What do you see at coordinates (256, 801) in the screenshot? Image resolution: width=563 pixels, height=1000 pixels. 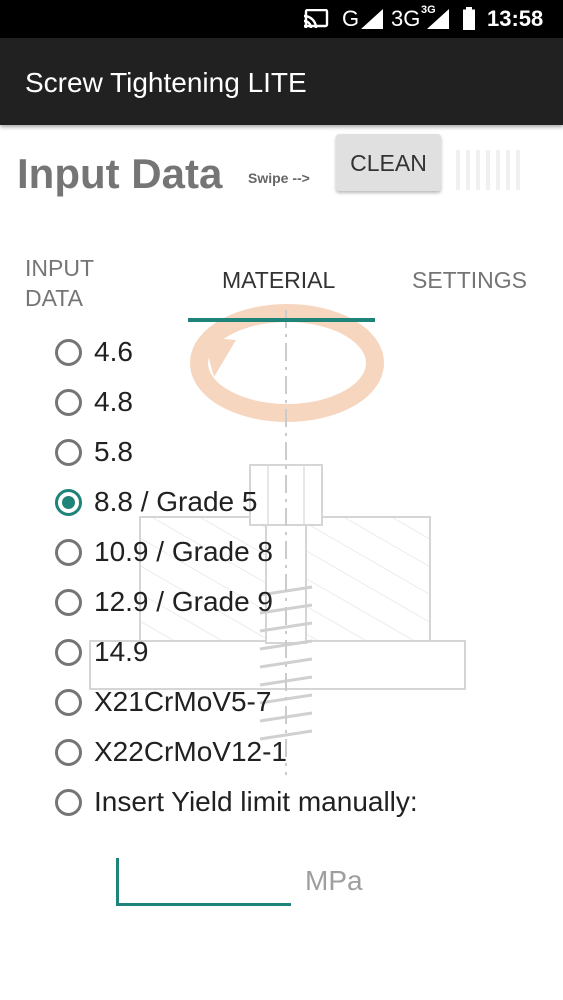 I see `material-option-label: Insert Yield limit manually:` at bounding box center [256, 801].